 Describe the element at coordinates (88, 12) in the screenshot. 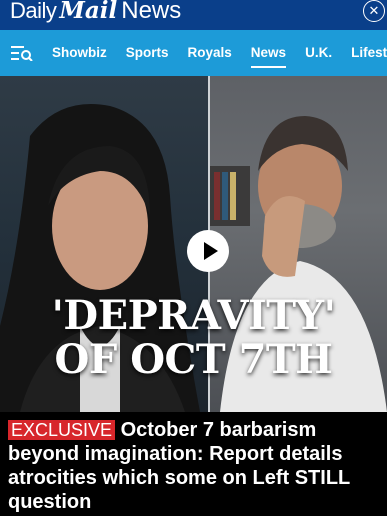

I see `logo-mail: Mail` at that location.